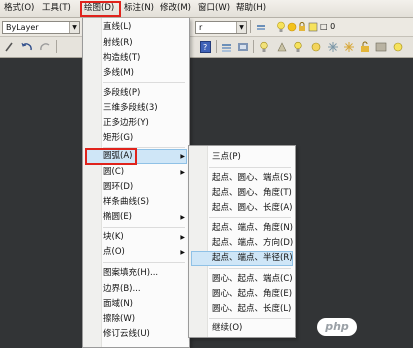 This screenshot has height=348, width=413. Describe the element at coordinates (365, 47) in the screenshot. I see `layer-unlock-icon` at that location.